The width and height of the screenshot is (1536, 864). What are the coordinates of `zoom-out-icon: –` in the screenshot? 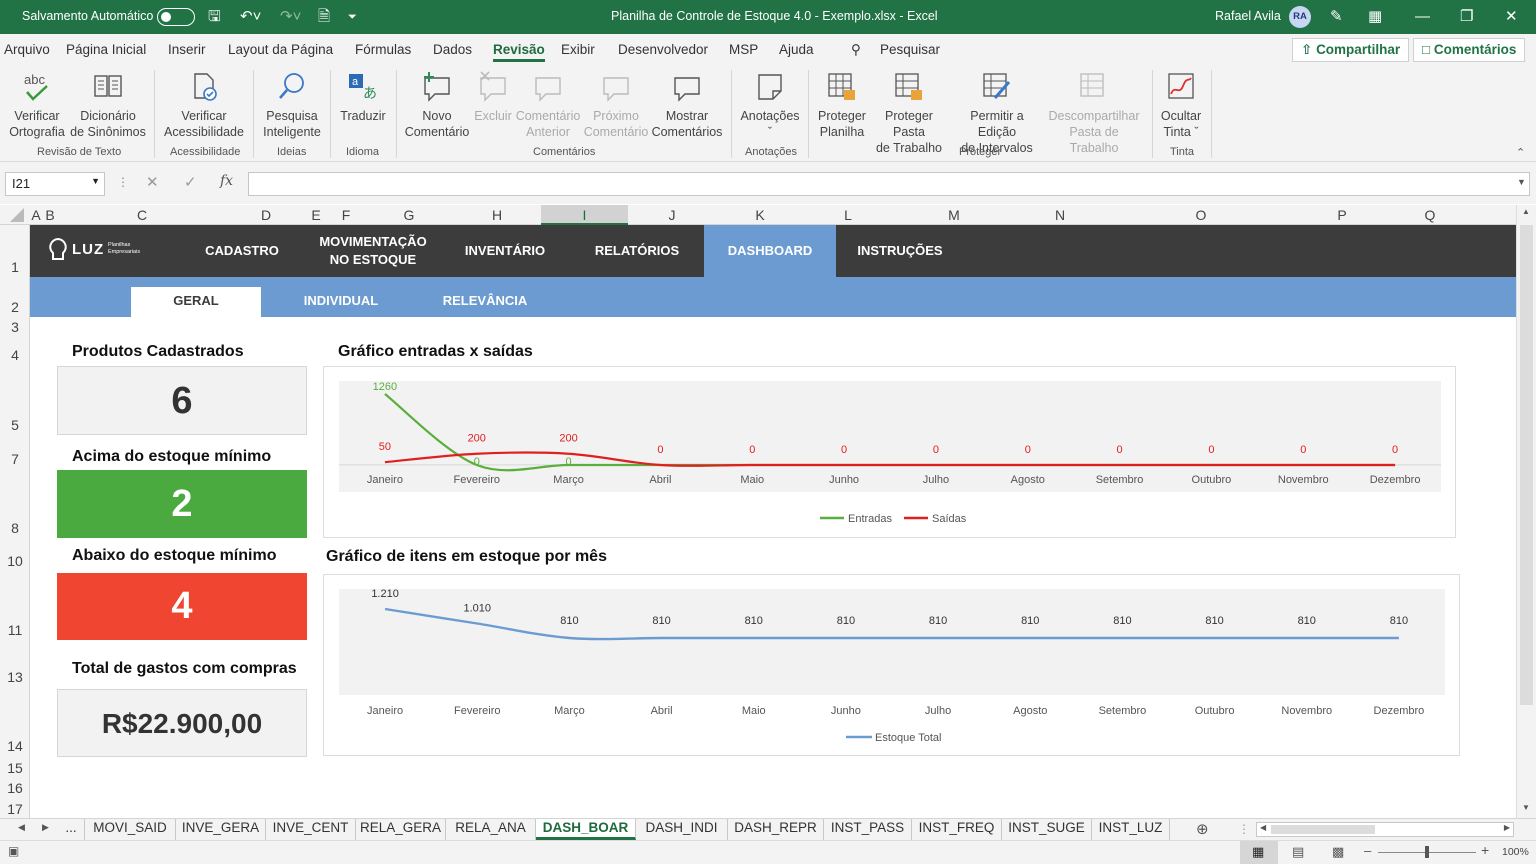 It's located at (1367, 850).